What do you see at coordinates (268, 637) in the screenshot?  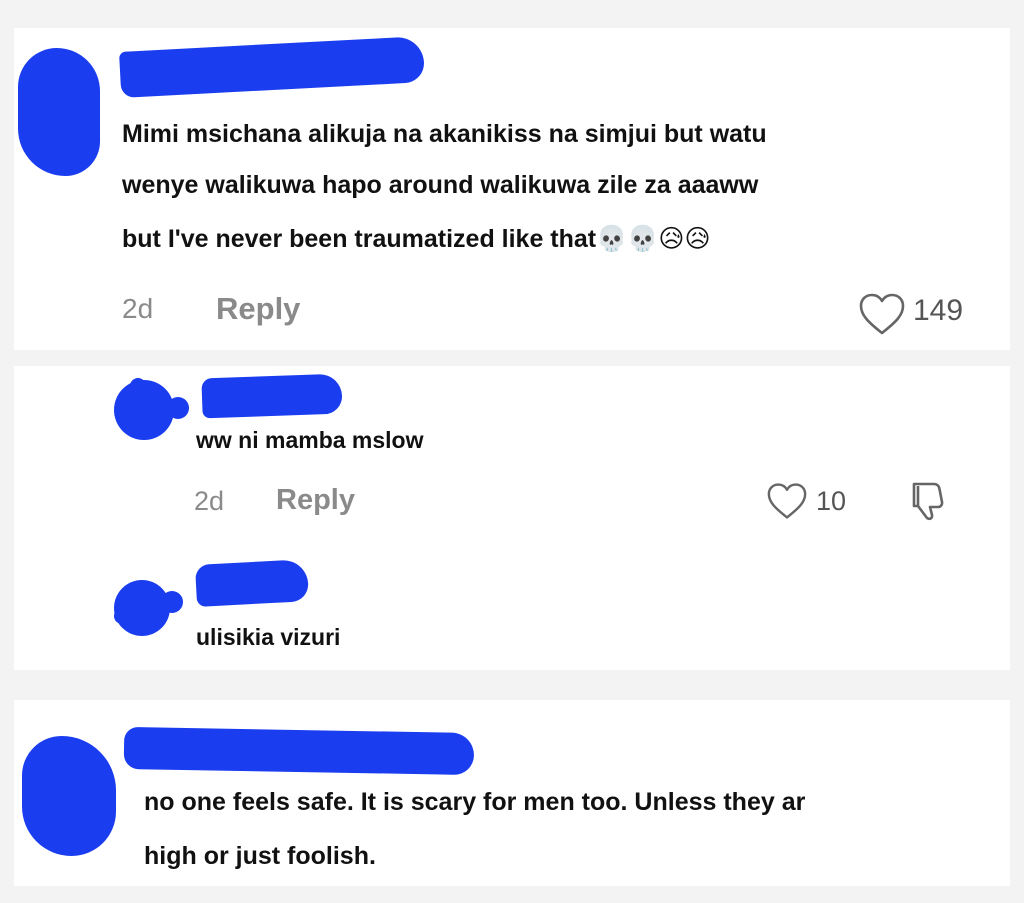 I see `reply-text: ulisikia vizuri` at bounding box center [268, 637].